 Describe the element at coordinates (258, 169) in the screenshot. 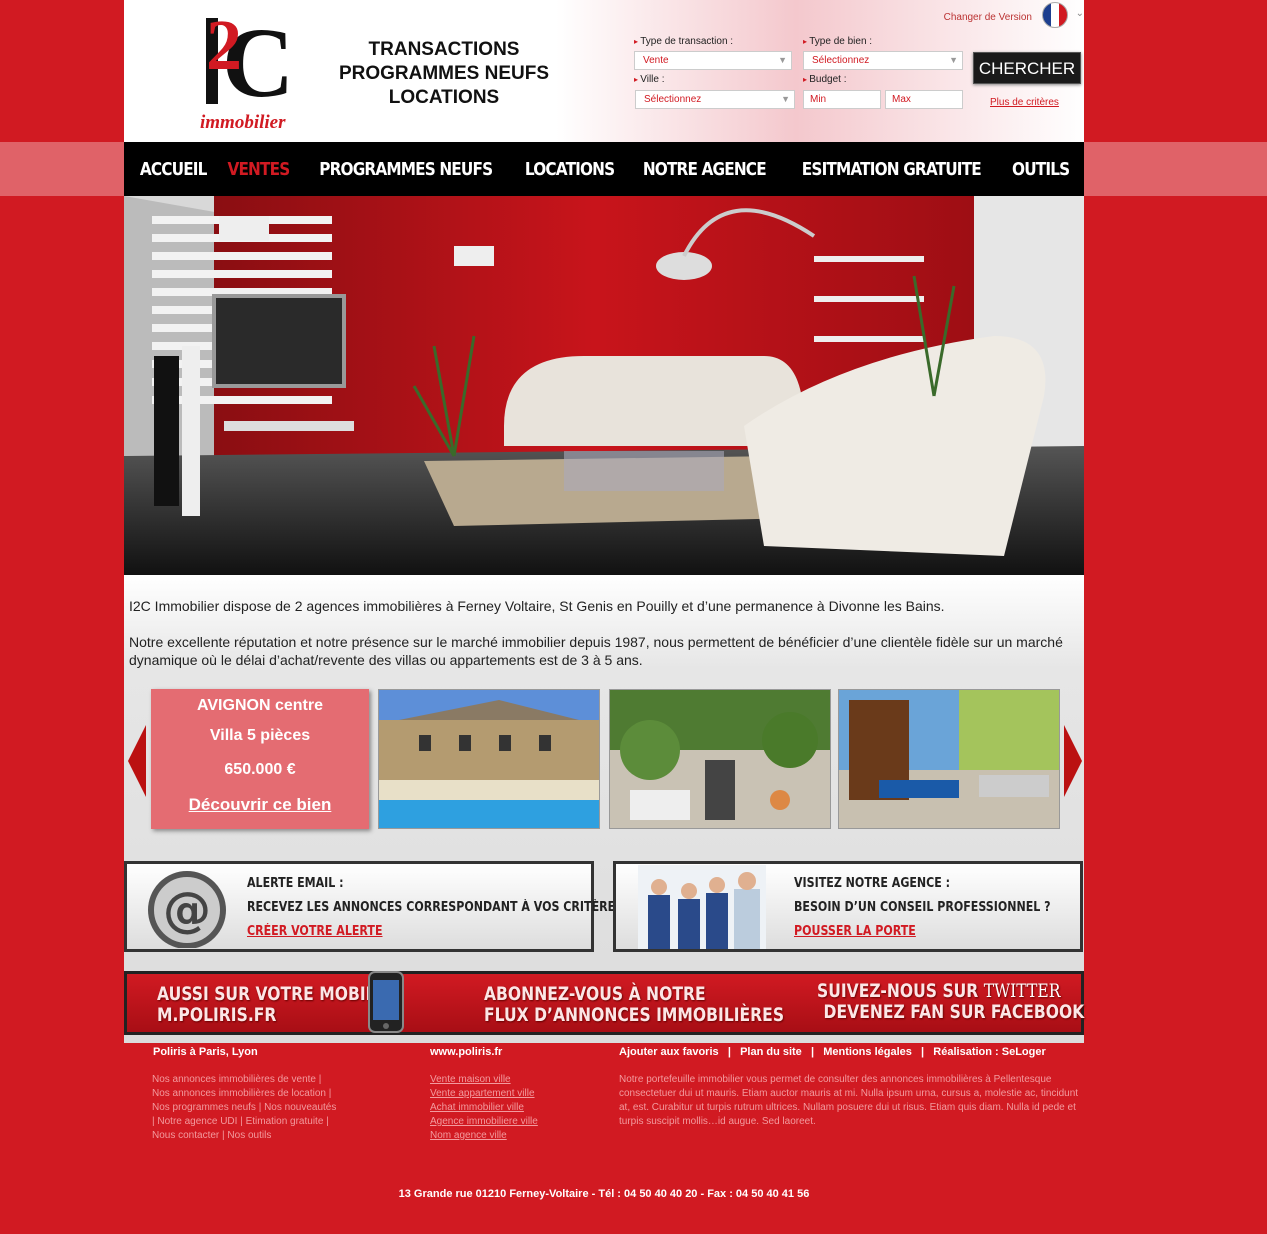

I see `nav-item-ventes: VENTES` at that location.